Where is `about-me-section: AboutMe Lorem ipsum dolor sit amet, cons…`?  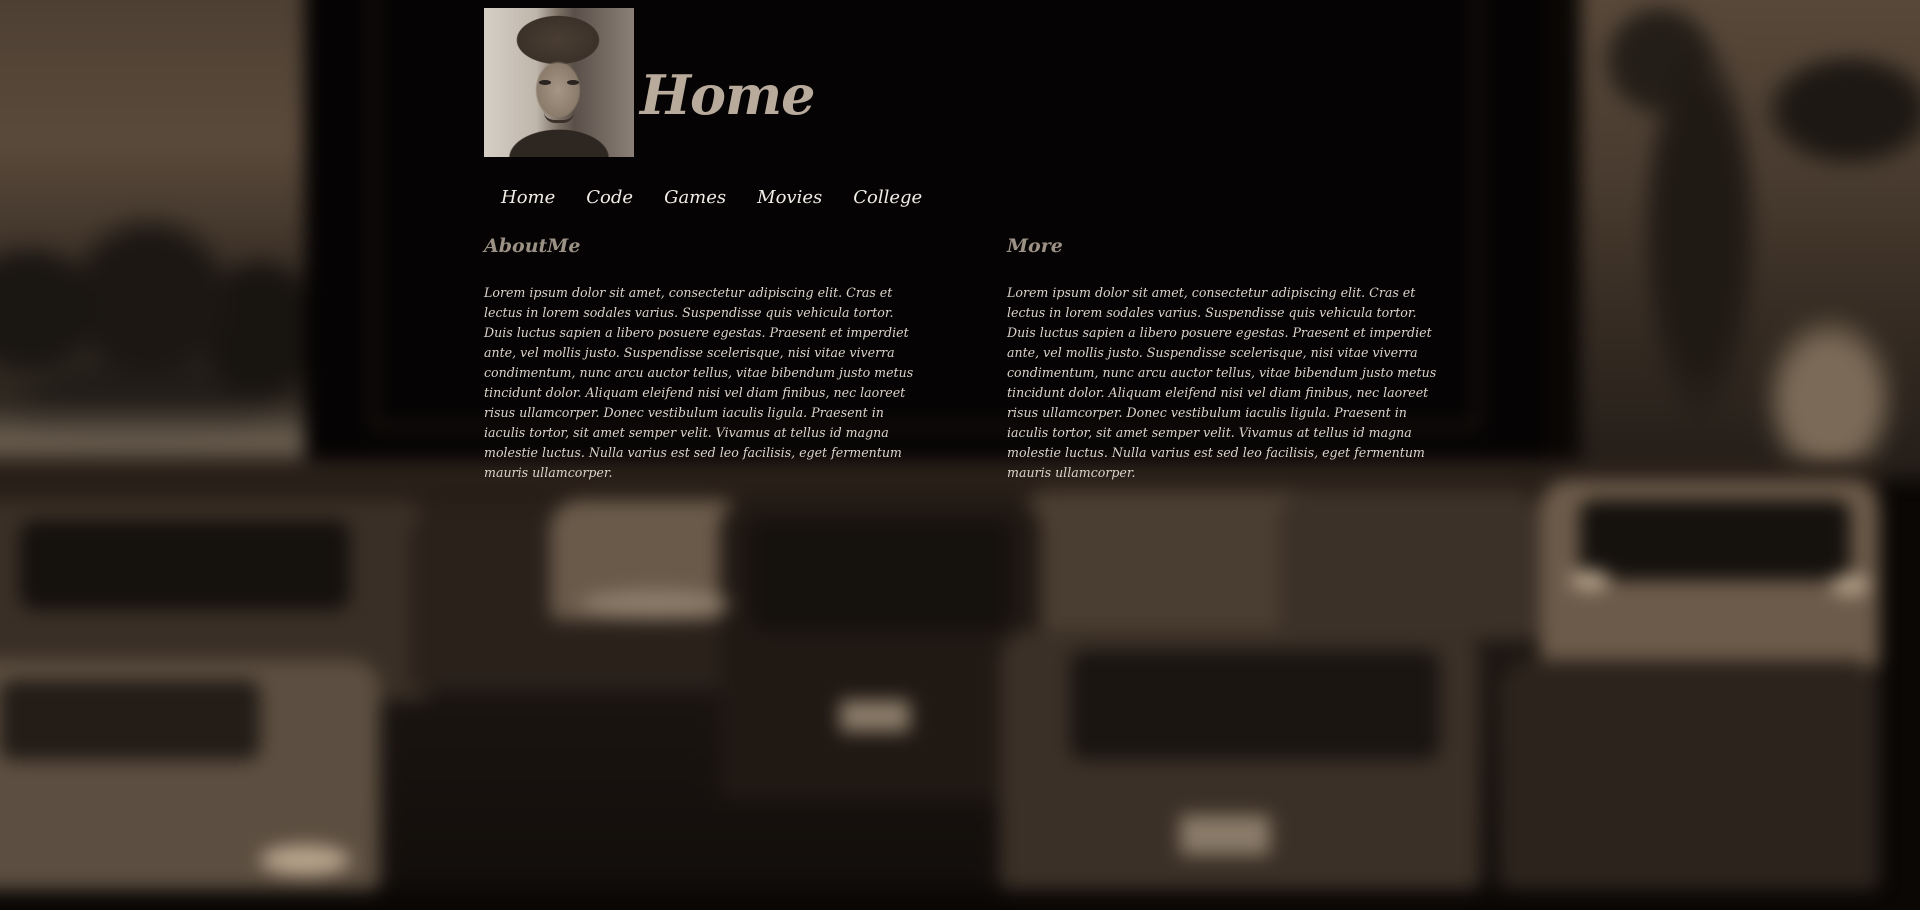
about-me-section: AboutMe Lorem ipsum dolor sit amet, cons… is located at coordinates (699, 359).